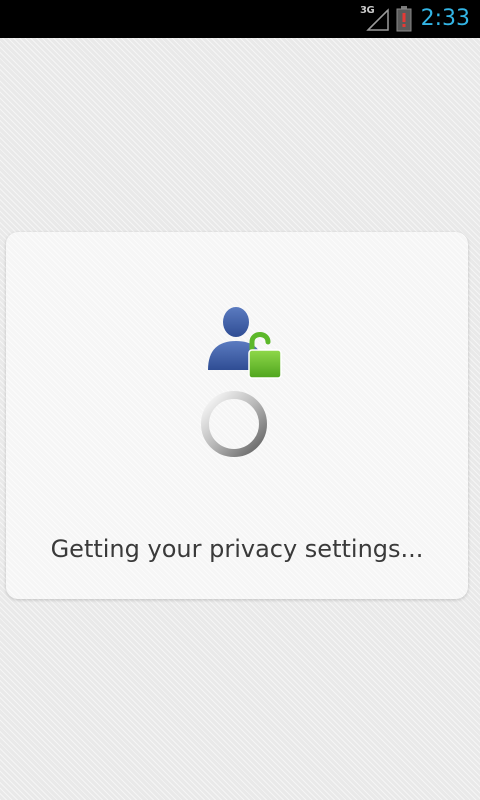 The height and width of the screenshot is (800, 480). What do you see at coordinates (240, 19) in the screenshot?
I see `status-bar: 3G 2:33` at bounding box center [240, 19].